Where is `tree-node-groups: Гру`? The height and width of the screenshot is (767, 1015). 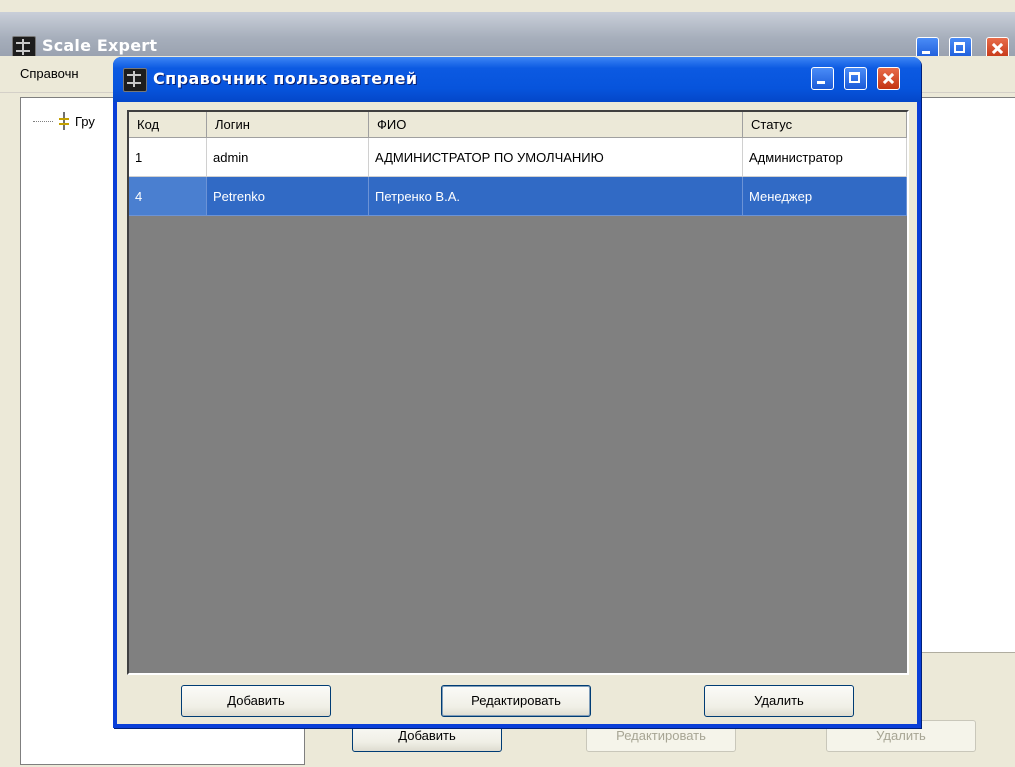
tree-node-groups: Гру is located at coordinates (64, 121).